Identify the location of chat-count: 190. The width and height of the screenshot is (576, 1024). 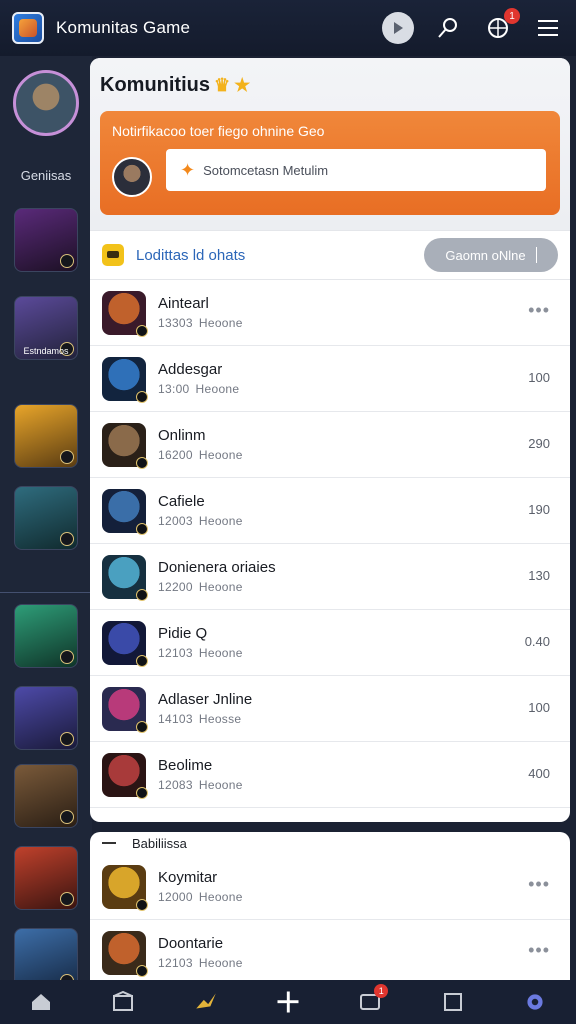
(539, 509).